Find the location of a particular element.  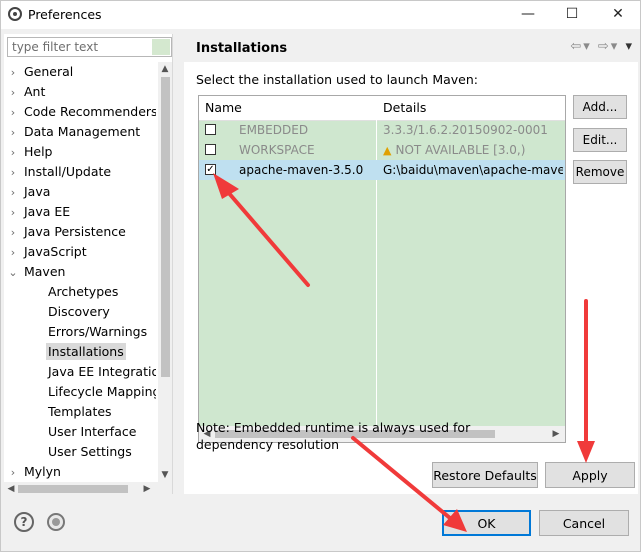

tree-item-data-management: › Data Management is located at coordinates (73, 132).